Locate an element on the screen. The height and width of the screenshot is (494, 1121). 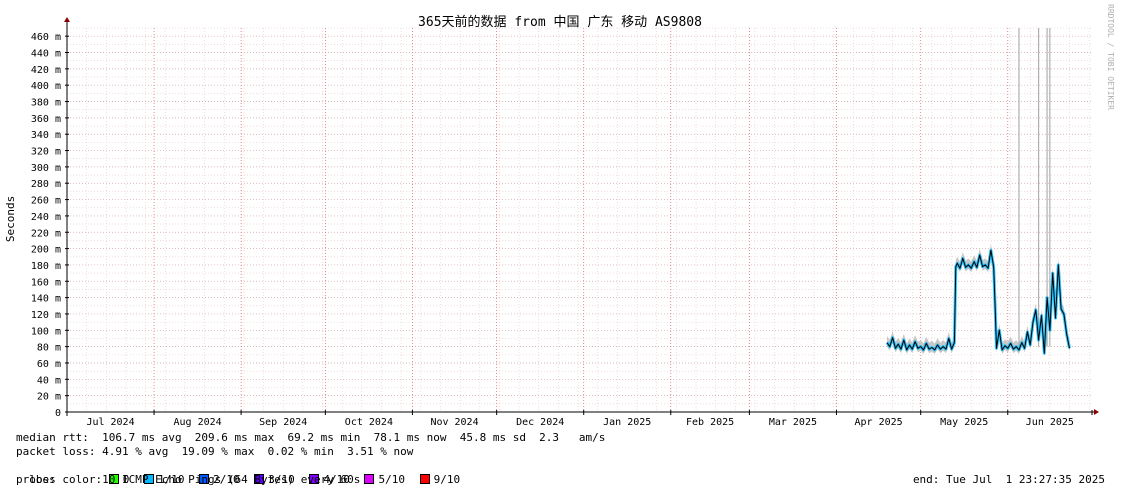
y-tick-label: 60 m is located at coordinates (49, 364).